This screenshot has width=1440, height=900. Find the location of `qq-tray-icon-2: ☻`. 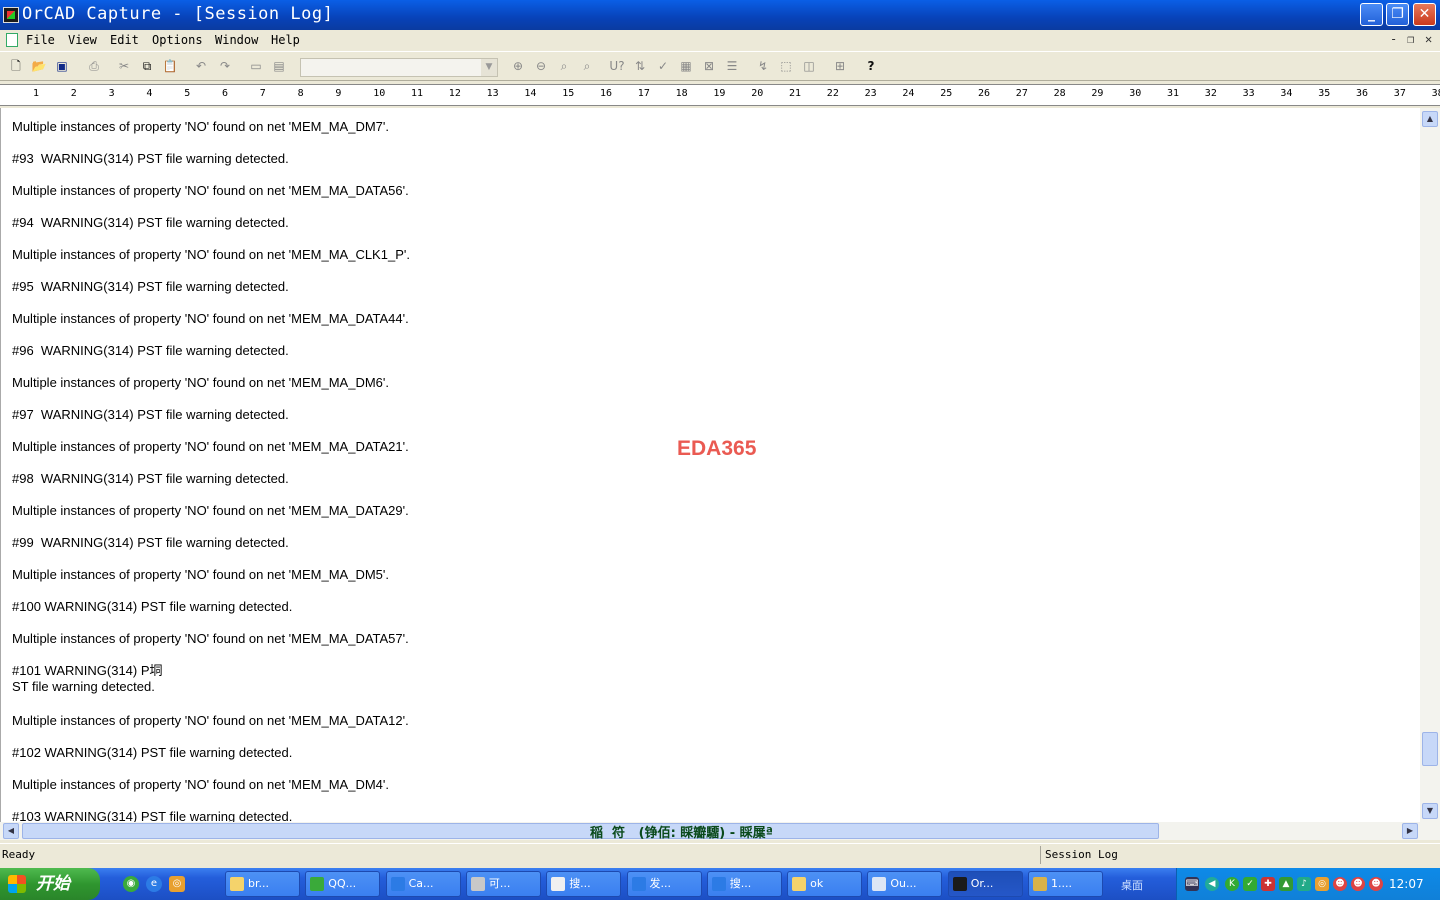

qq-tray-icon-2: ☻ is located at coordinates (1358, 884).